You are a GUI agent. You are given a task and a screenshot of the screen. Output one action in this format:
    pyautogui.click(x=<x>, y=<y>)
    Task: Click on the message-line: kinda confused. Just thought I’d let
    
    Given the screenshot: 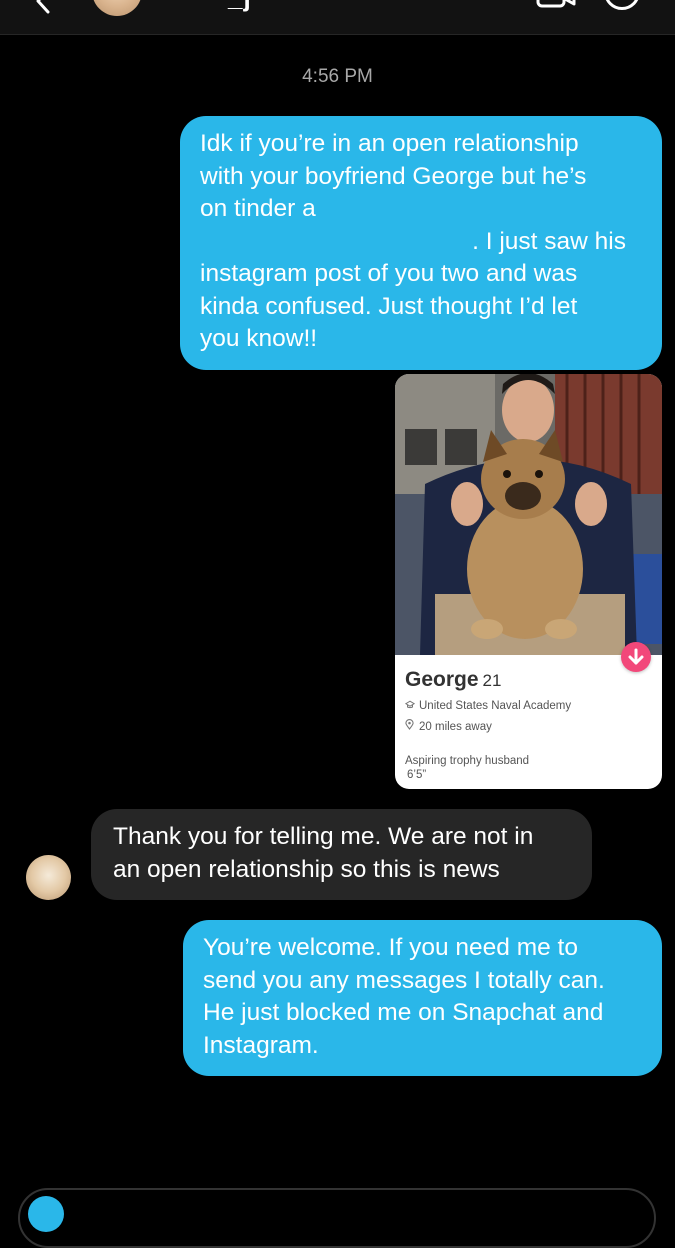 What is the action you would take?
    pyautogui.click(x=389, y=306)
    